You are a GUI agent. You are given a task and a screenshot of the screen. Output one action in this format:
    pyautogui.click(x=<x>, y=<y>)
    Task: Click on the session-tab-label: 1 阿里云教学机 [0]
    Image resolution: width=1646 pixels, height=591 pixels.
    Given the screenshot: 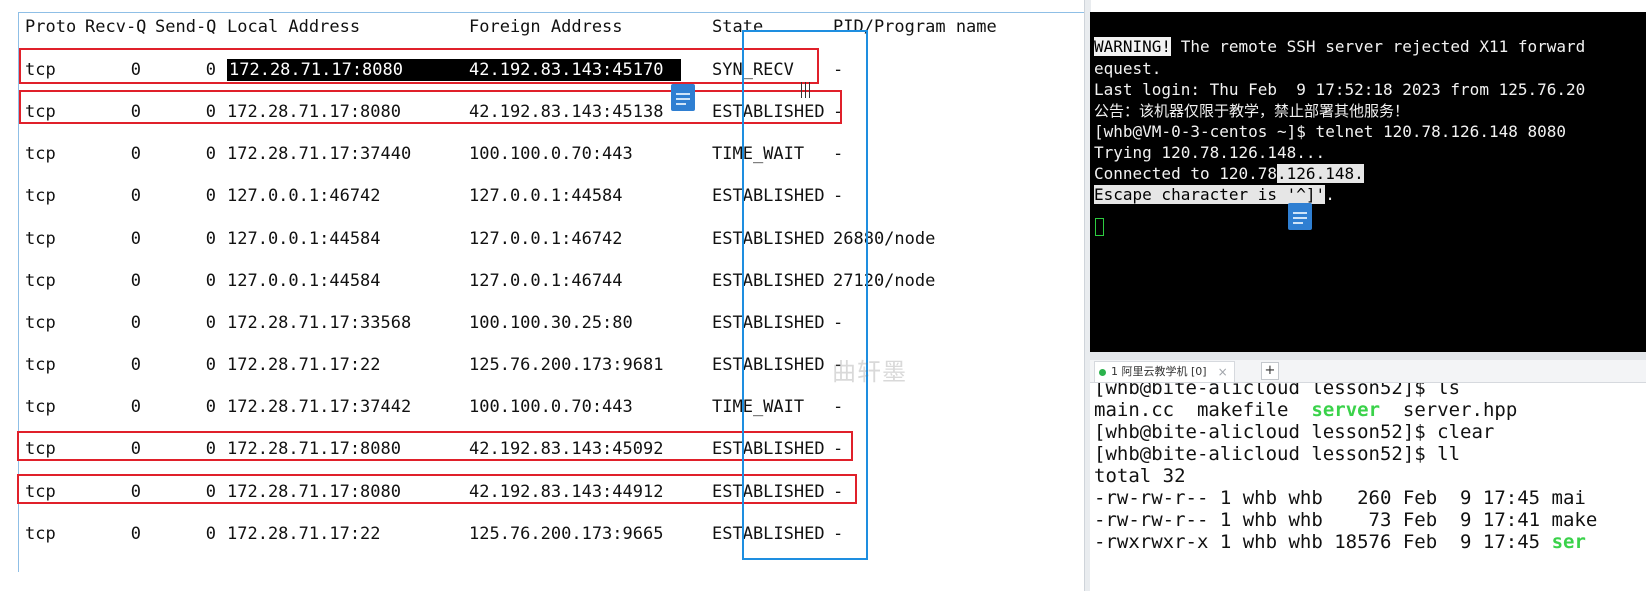 What is the action you would take?
    pyautogui.click(x=1159, y=371)
    